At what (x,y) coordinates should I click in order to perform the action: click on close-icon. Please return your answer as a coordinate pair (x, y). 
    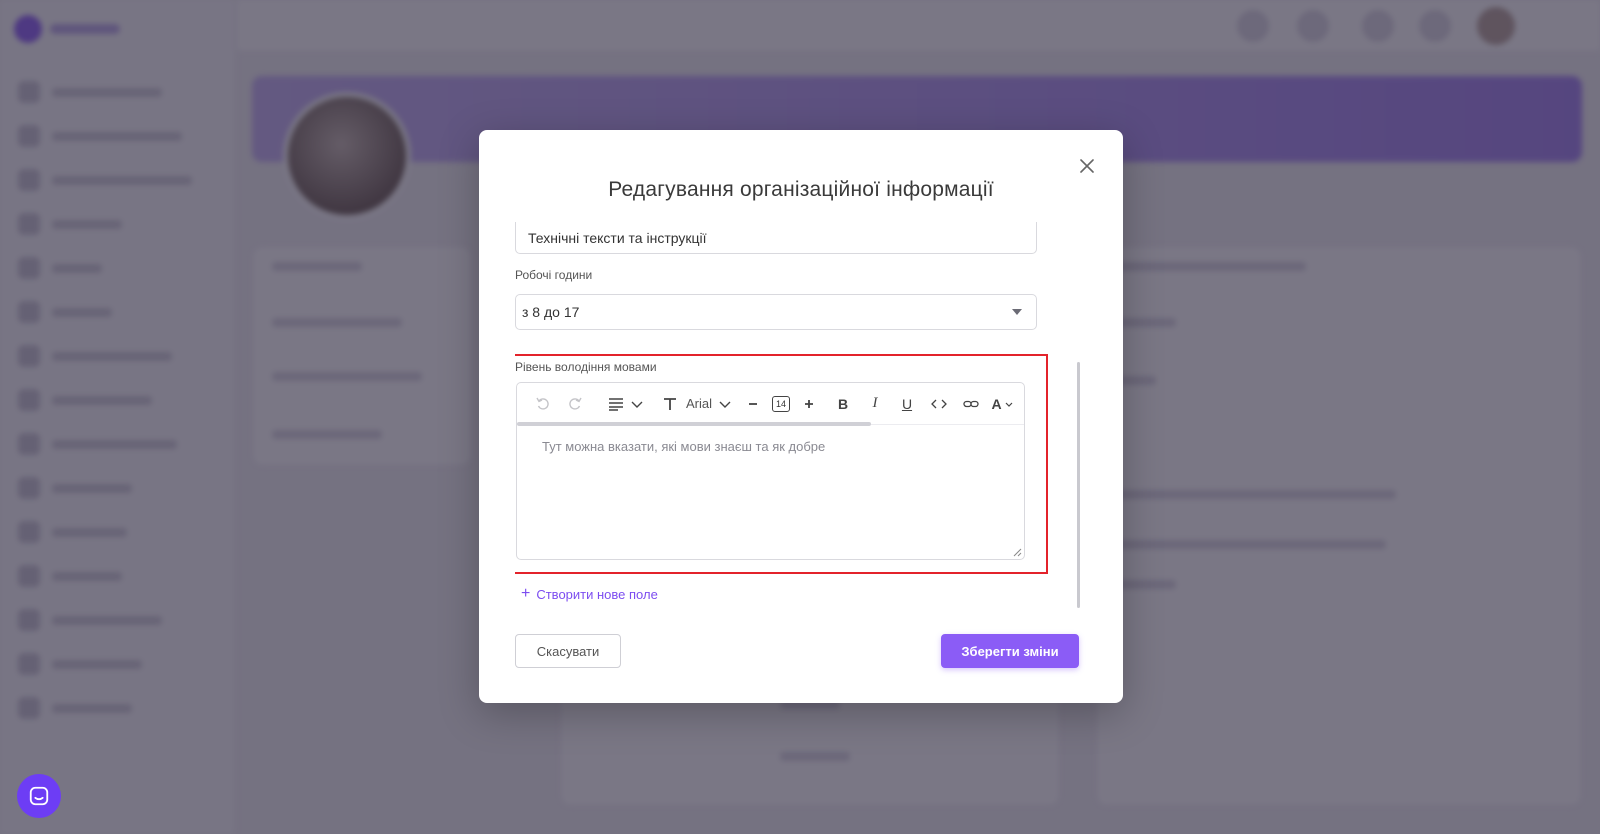
    Looking at the image, I should click on (1087, 166).